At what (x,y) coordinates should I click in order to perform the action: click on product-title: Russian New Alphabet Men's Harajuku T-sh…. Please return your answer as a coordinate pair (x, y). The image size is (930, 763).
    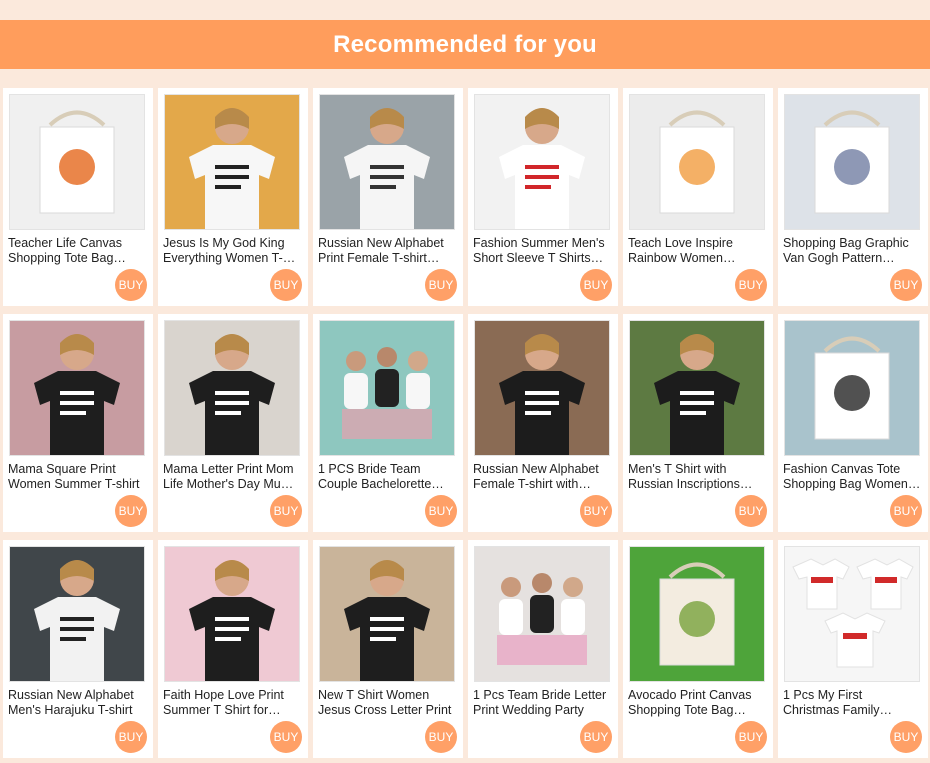
    Looking at the image, I should click on (77, 703).